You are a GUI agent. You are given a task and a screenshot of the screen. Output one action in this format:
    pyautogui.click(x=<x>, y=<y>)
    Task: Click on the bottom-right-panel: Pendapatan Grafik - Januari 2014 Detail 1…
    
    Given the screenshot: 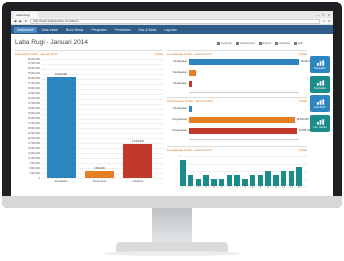 What is the action you would take?
    pyautogui.click(x=237, y=170)
    